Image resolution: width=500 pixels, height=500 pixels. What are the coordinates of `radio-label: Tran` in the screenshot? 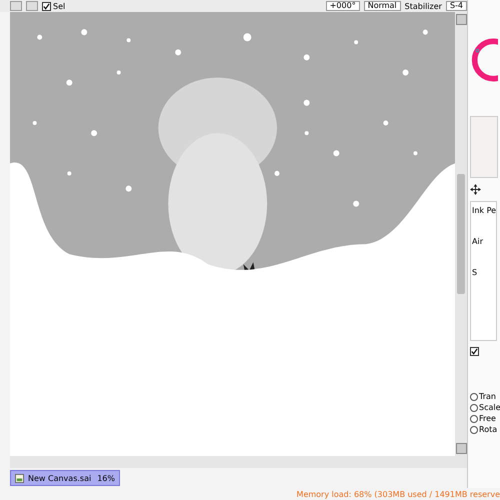 It's located at (487, 396).